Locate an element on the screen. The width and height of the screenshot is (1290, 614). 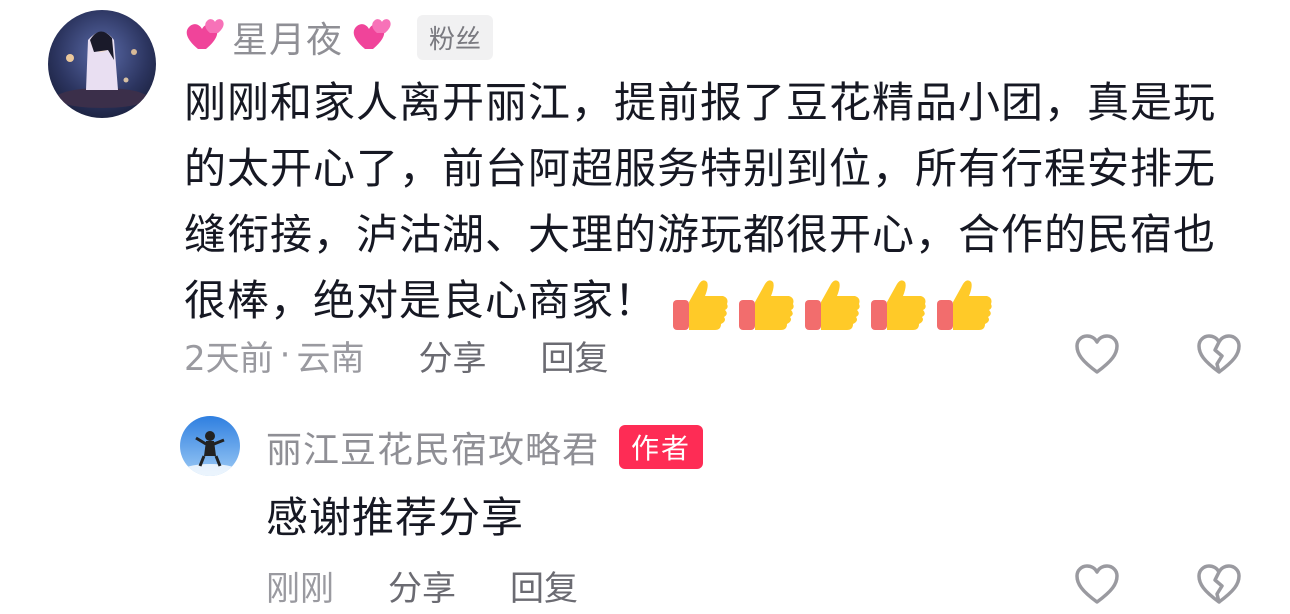
timestamp: 2天前 is located at coordinates (229, 358).